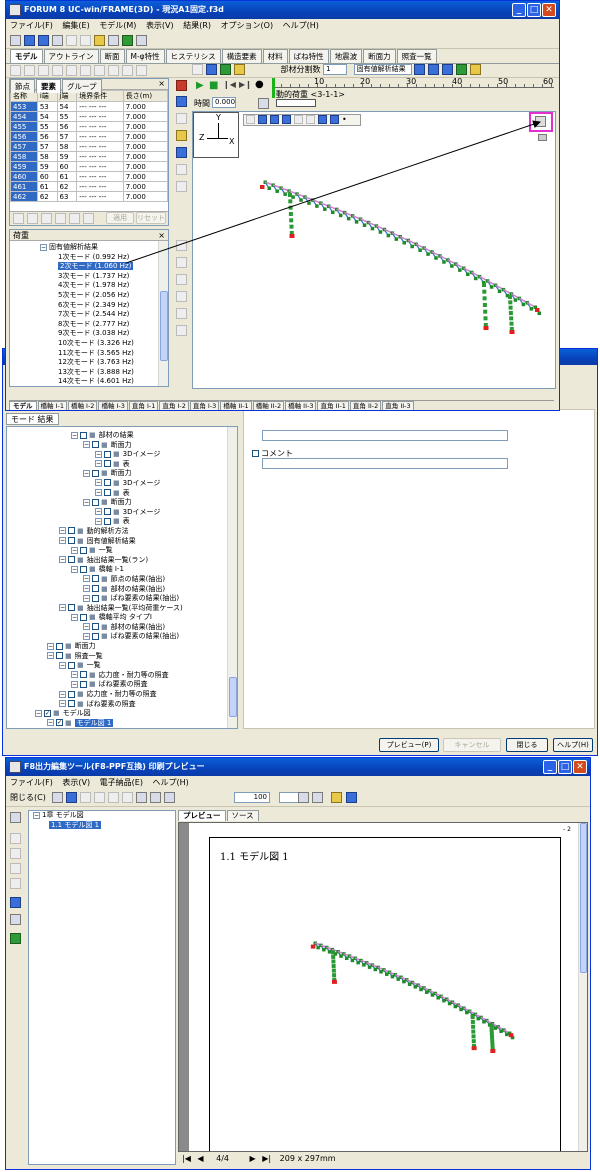 The height and width of the screenshot is (1172, 600). I want to click on case-tab: 橋軸 I-1, so click(52, 405).